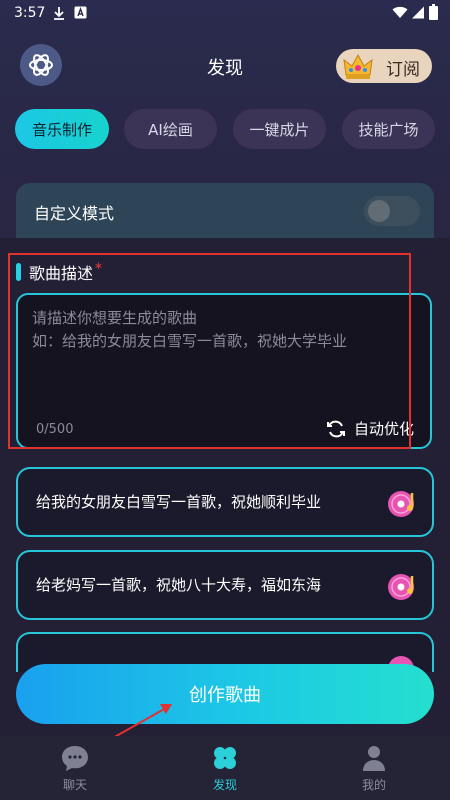 The image size is (450, 800). I want to click on crown-icon, so click(358, 66).